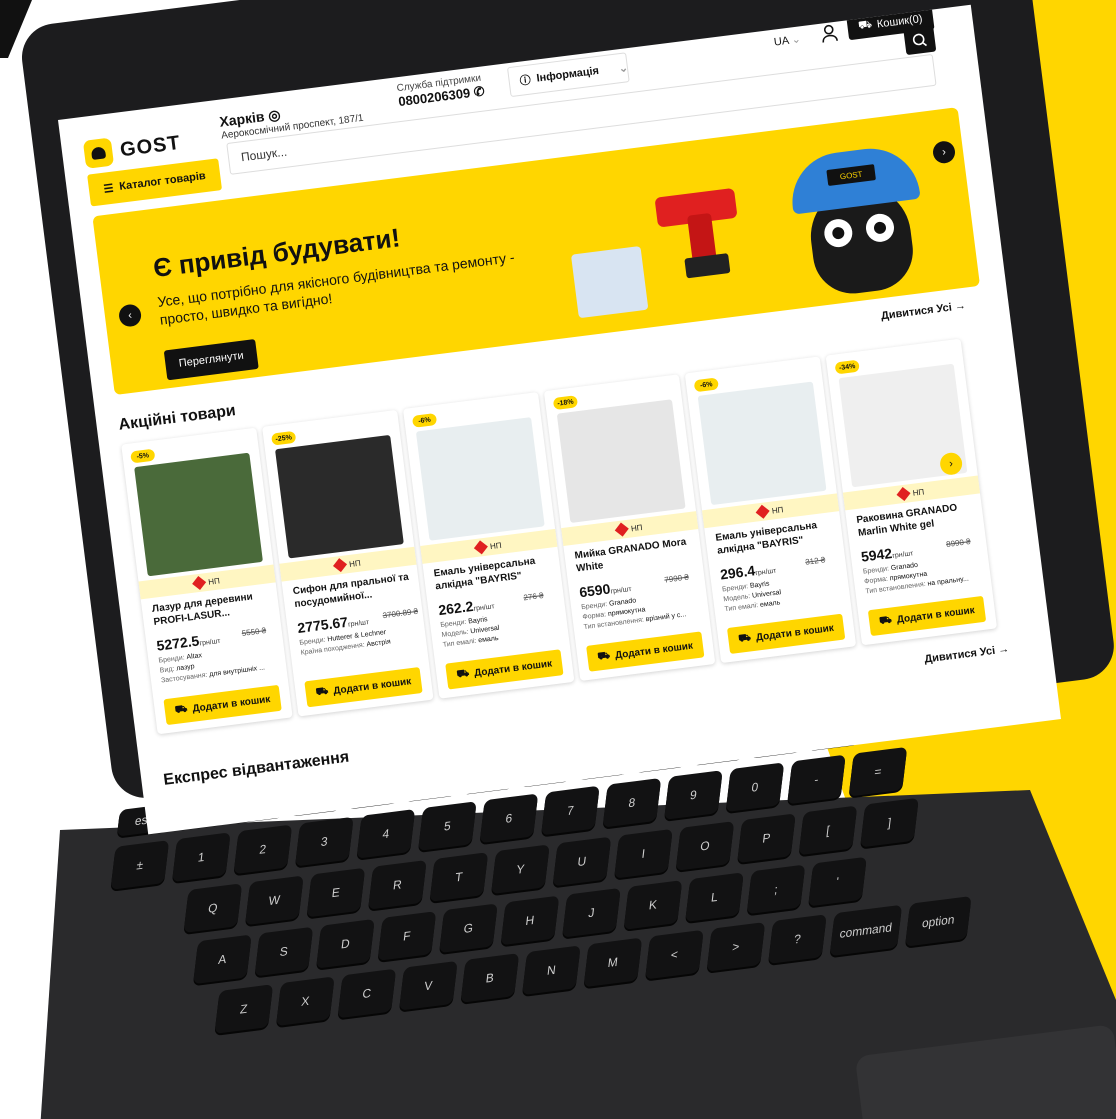 The image size is (1116, 1119). I want to click on search-icon, so click(920, 40).